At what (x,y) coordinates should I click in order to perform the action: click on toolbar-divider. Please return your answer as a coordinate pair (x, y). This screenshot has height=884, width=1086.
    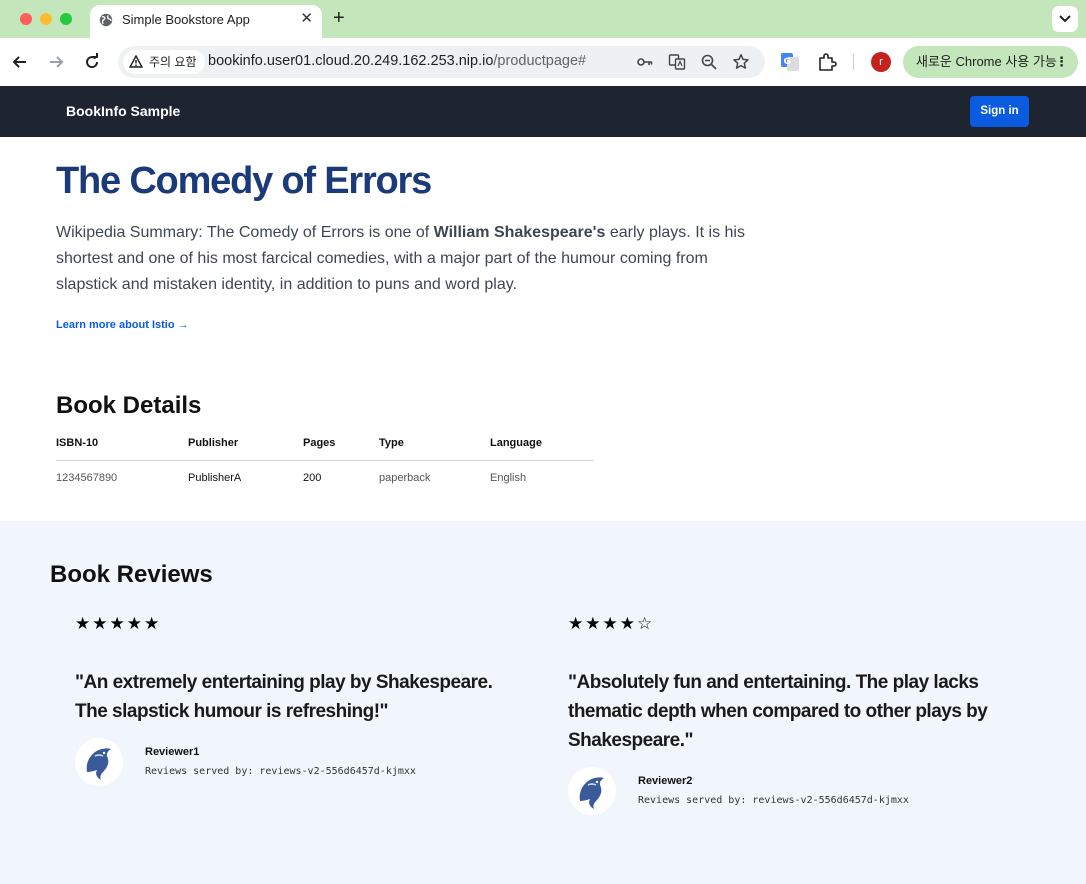
    Looking at the image, I should click on (853, 62).